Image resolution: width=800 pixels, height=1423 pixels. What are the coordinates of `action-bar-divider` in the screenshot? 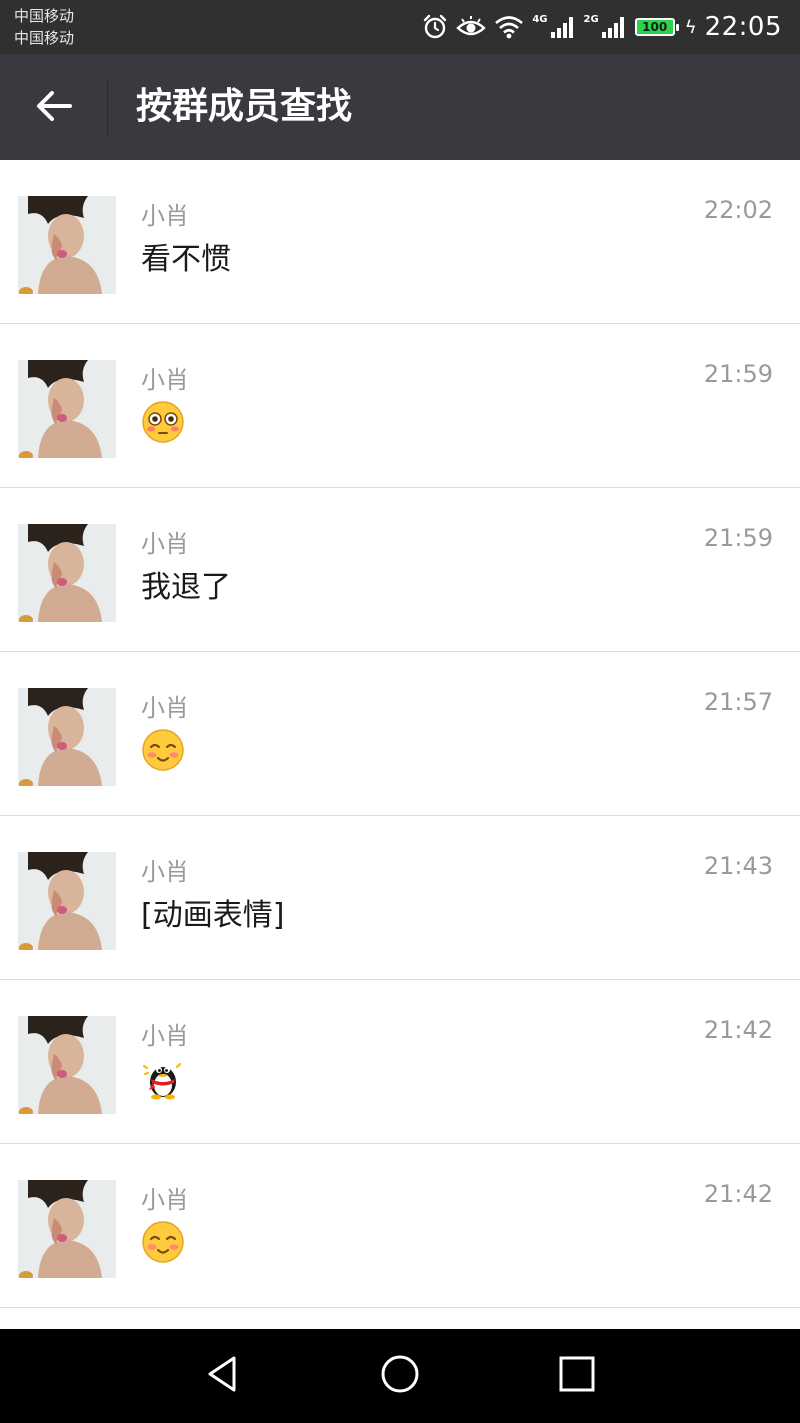 It's located at (107, 107).